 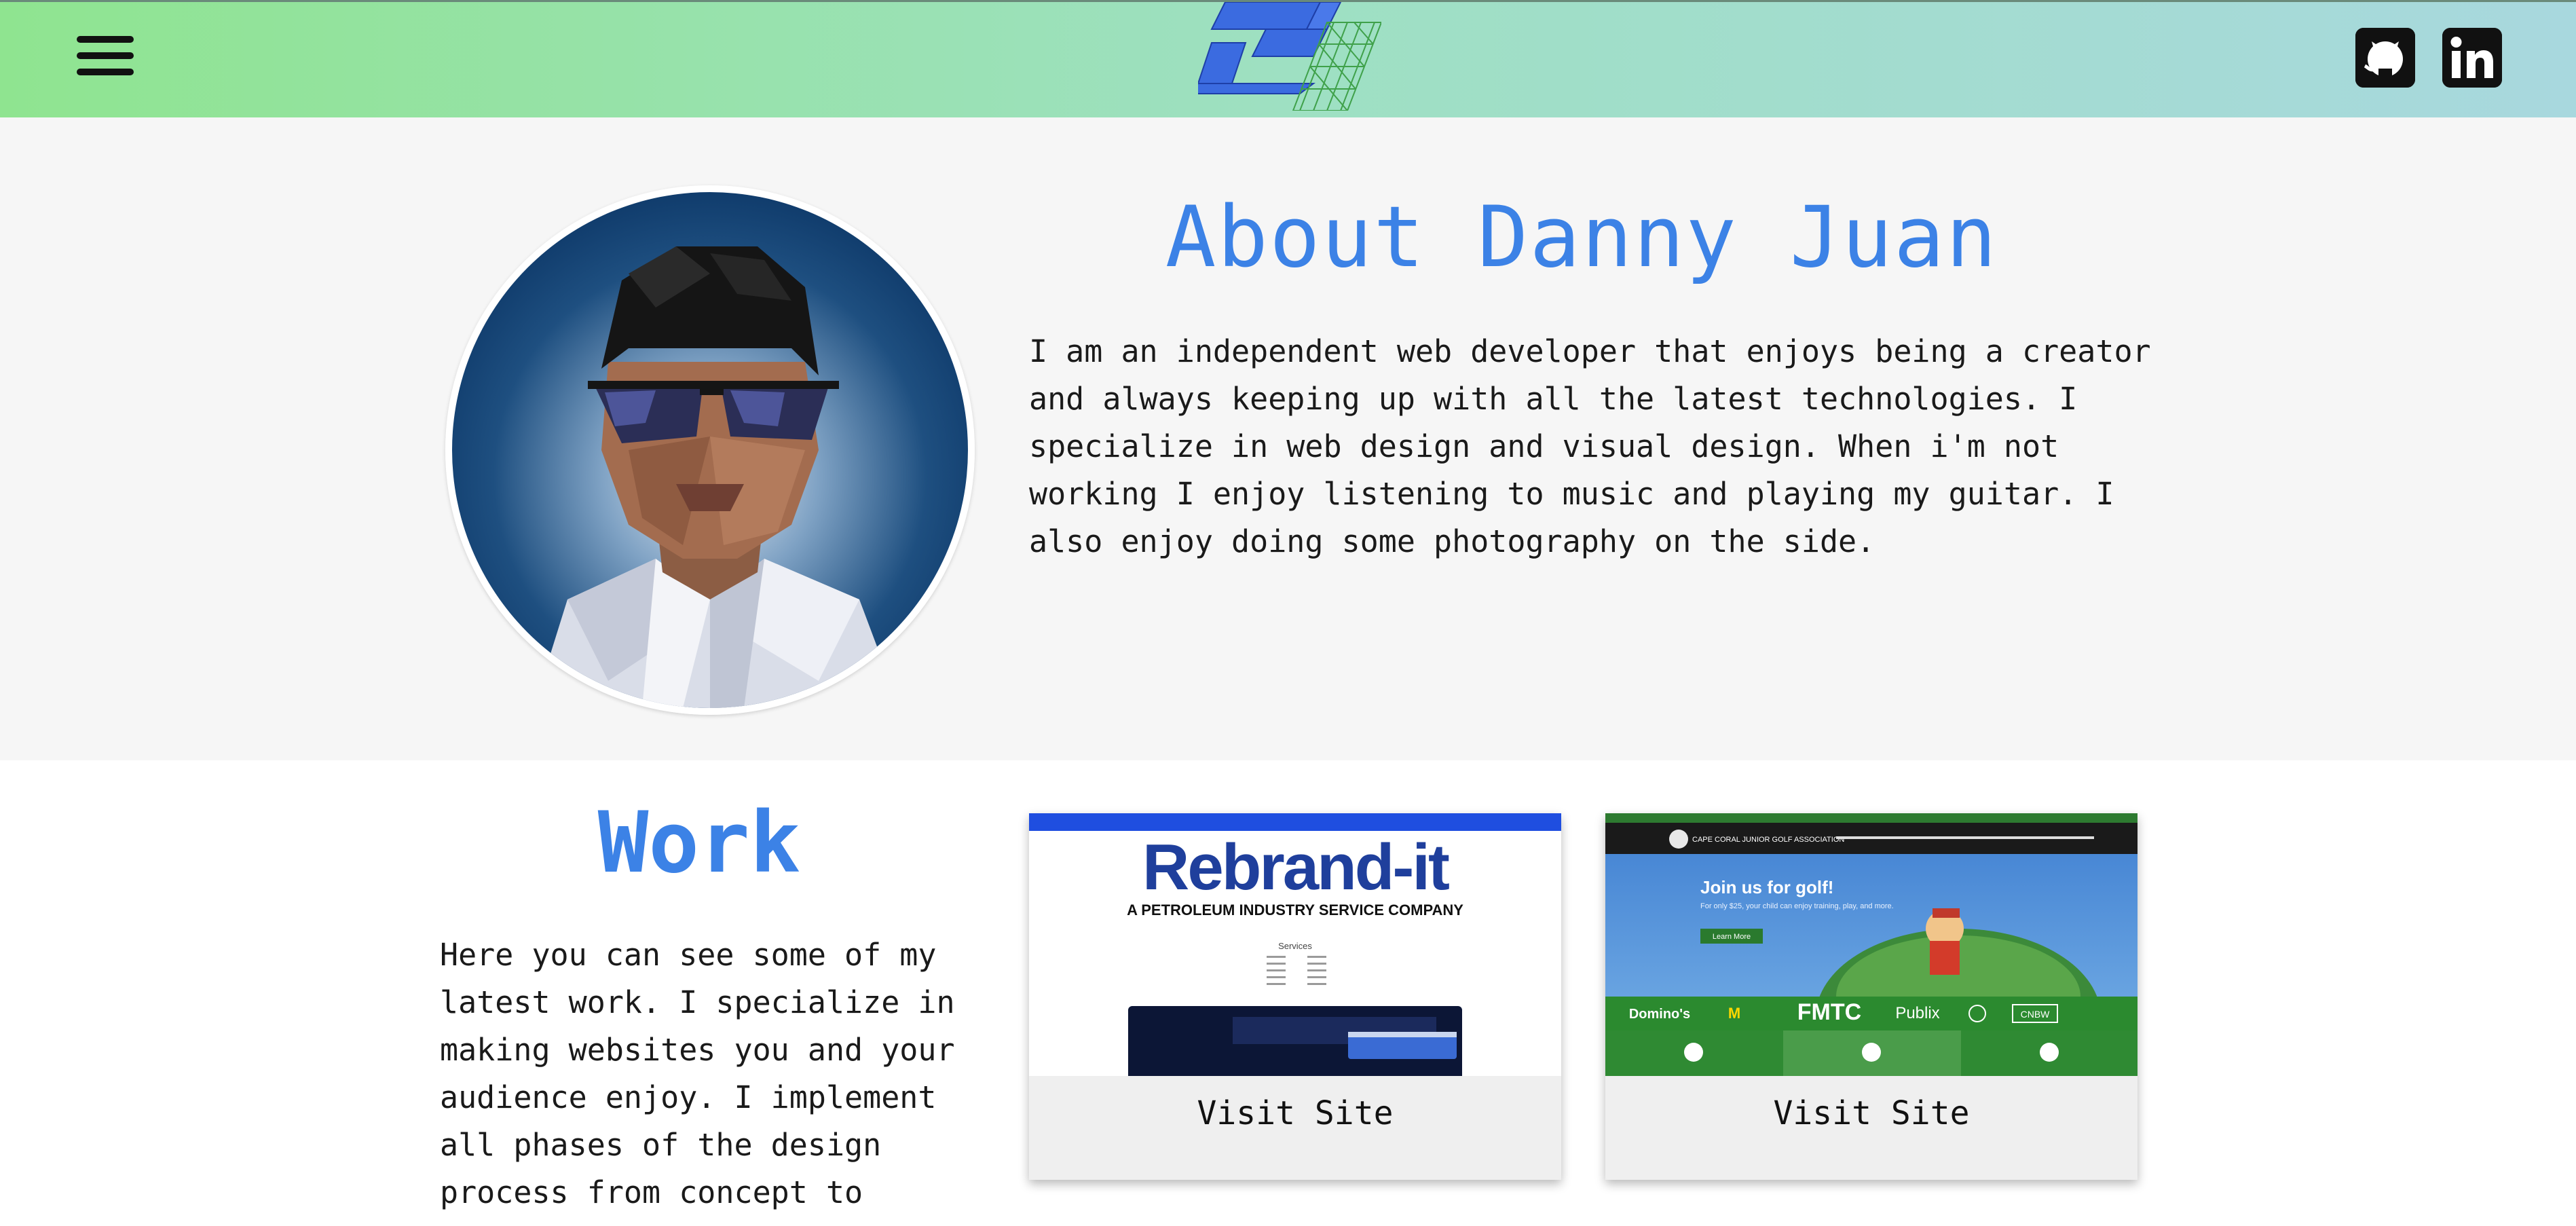 What do you see at coordinates (1734, 1014) in the screenshot?
I see `svg-text: M` at bounding box center [1734, 1014].